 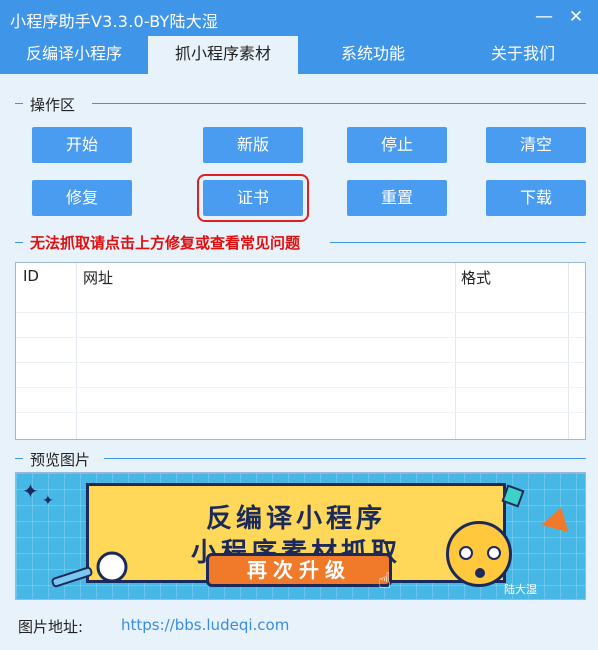 What do you see at coordinates (373, 55) in the screenshot?
I see `tab-system: 系统功能` at bounding box center [373, 55].